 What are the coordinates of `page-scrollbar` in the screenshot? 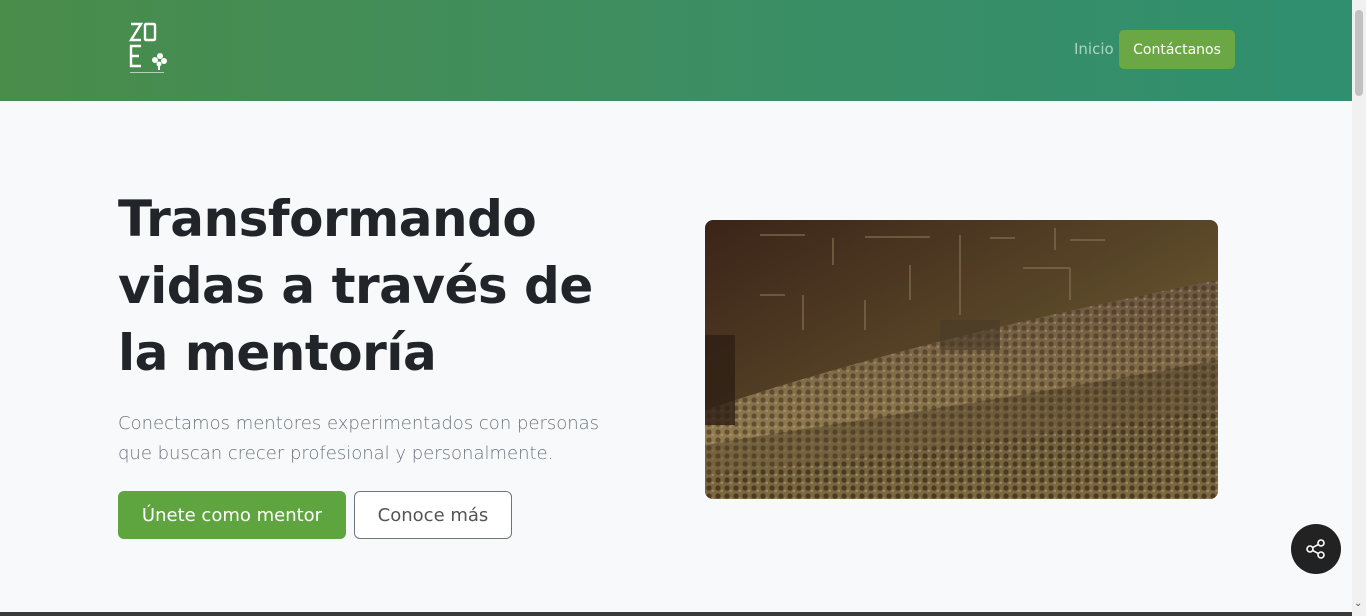 It's located at (1359, 308).